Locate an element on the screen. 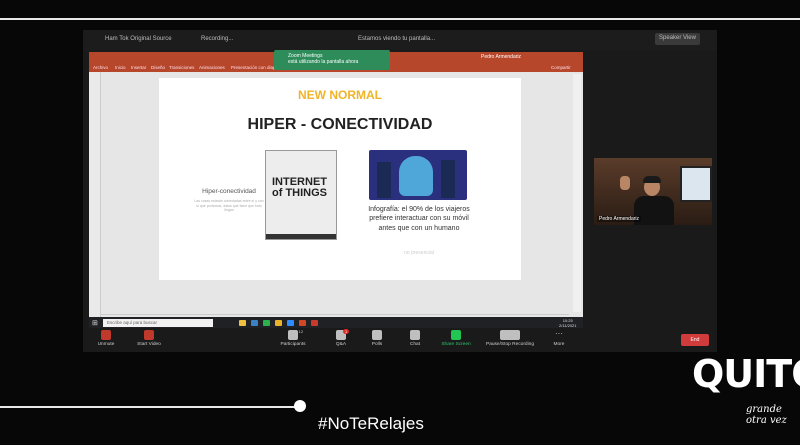  chrome-icon is located at coordinates (278, 323).